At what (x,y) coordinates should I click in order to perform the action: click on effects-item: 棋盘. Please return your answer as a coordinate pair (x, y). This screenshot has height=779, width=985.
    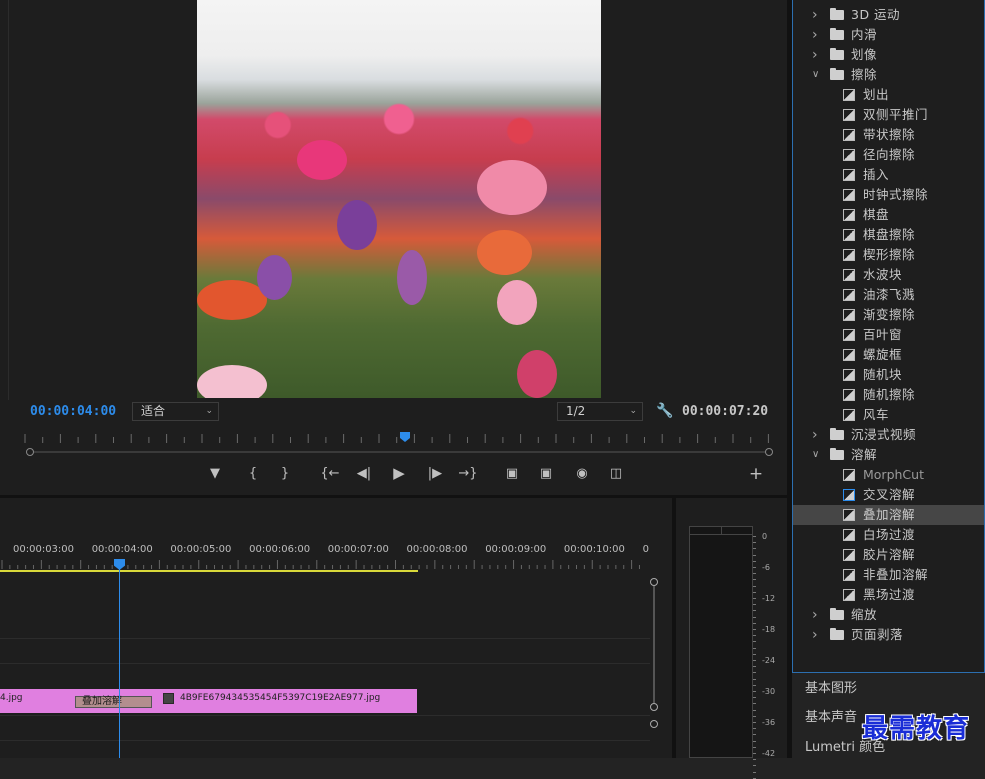
    Looking at the image, I should click on (888, 215).